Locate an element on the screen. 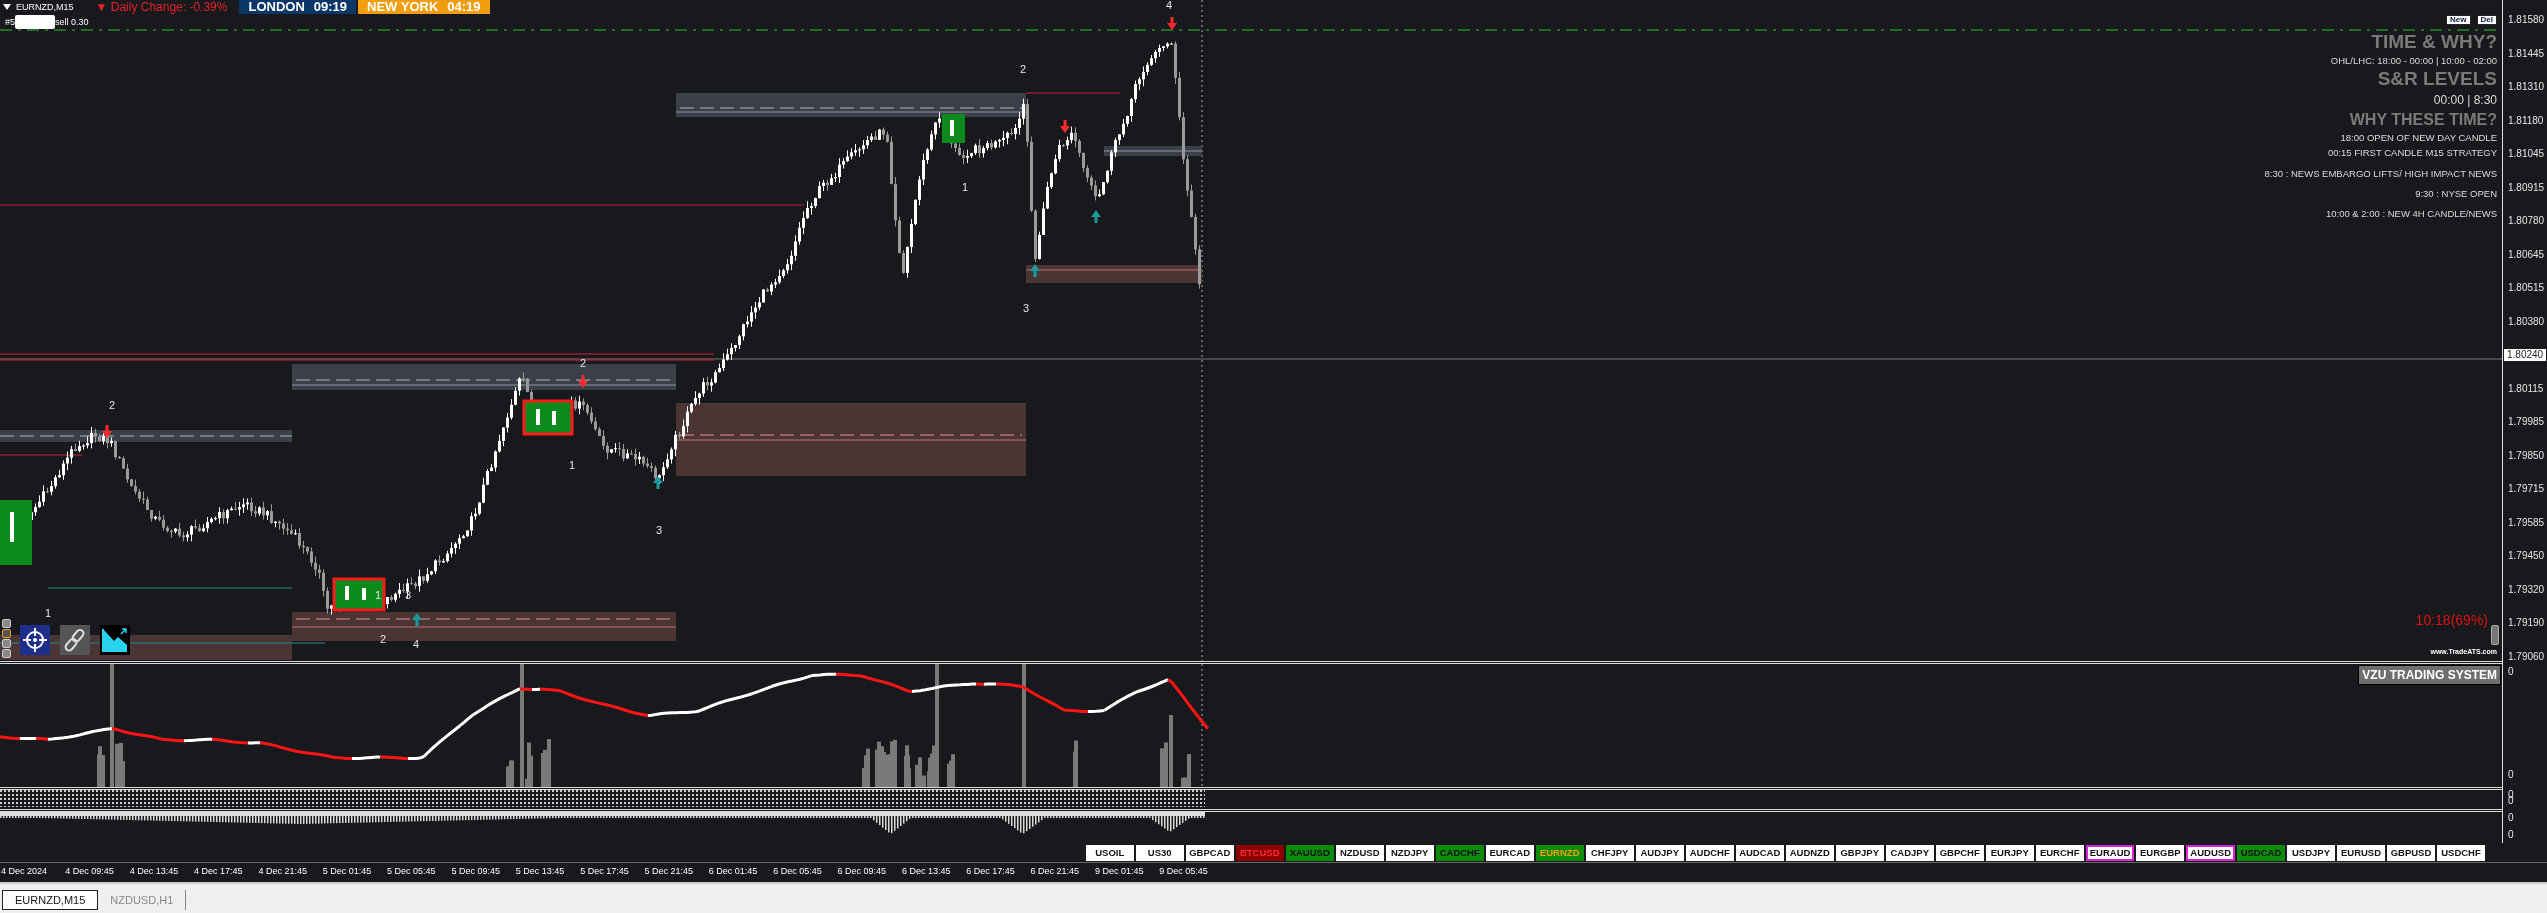 The image size is (2547, 913). time-label: 5 Dec 05:45 is located at coordinates (411, 871).